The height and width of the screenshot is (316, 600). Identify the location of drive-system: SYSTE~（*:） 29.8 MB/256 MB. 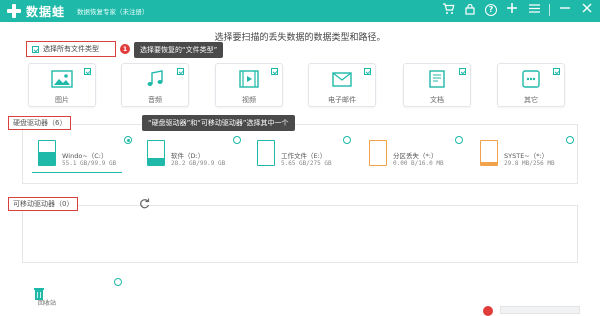
(524, 158).